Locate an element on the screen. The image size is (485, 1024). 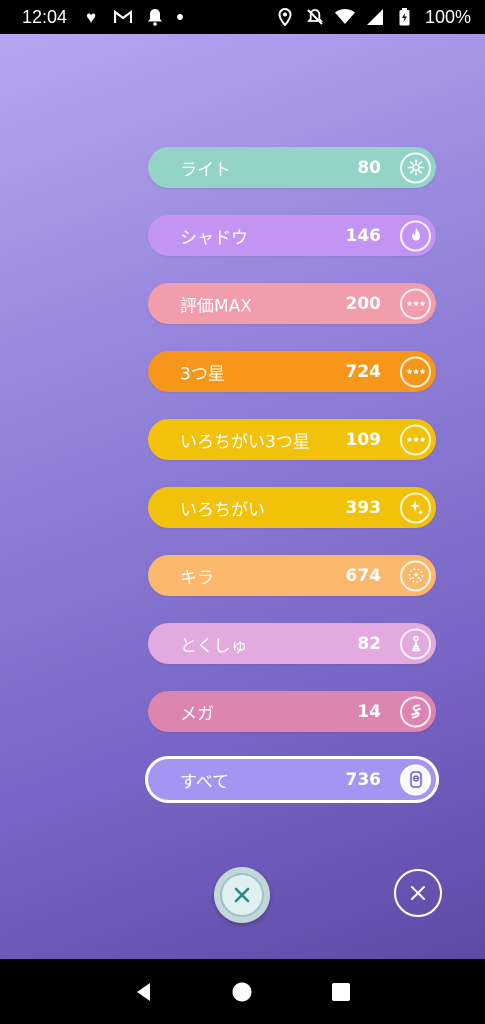
gmail-icon is located at coordinates (123, 17).